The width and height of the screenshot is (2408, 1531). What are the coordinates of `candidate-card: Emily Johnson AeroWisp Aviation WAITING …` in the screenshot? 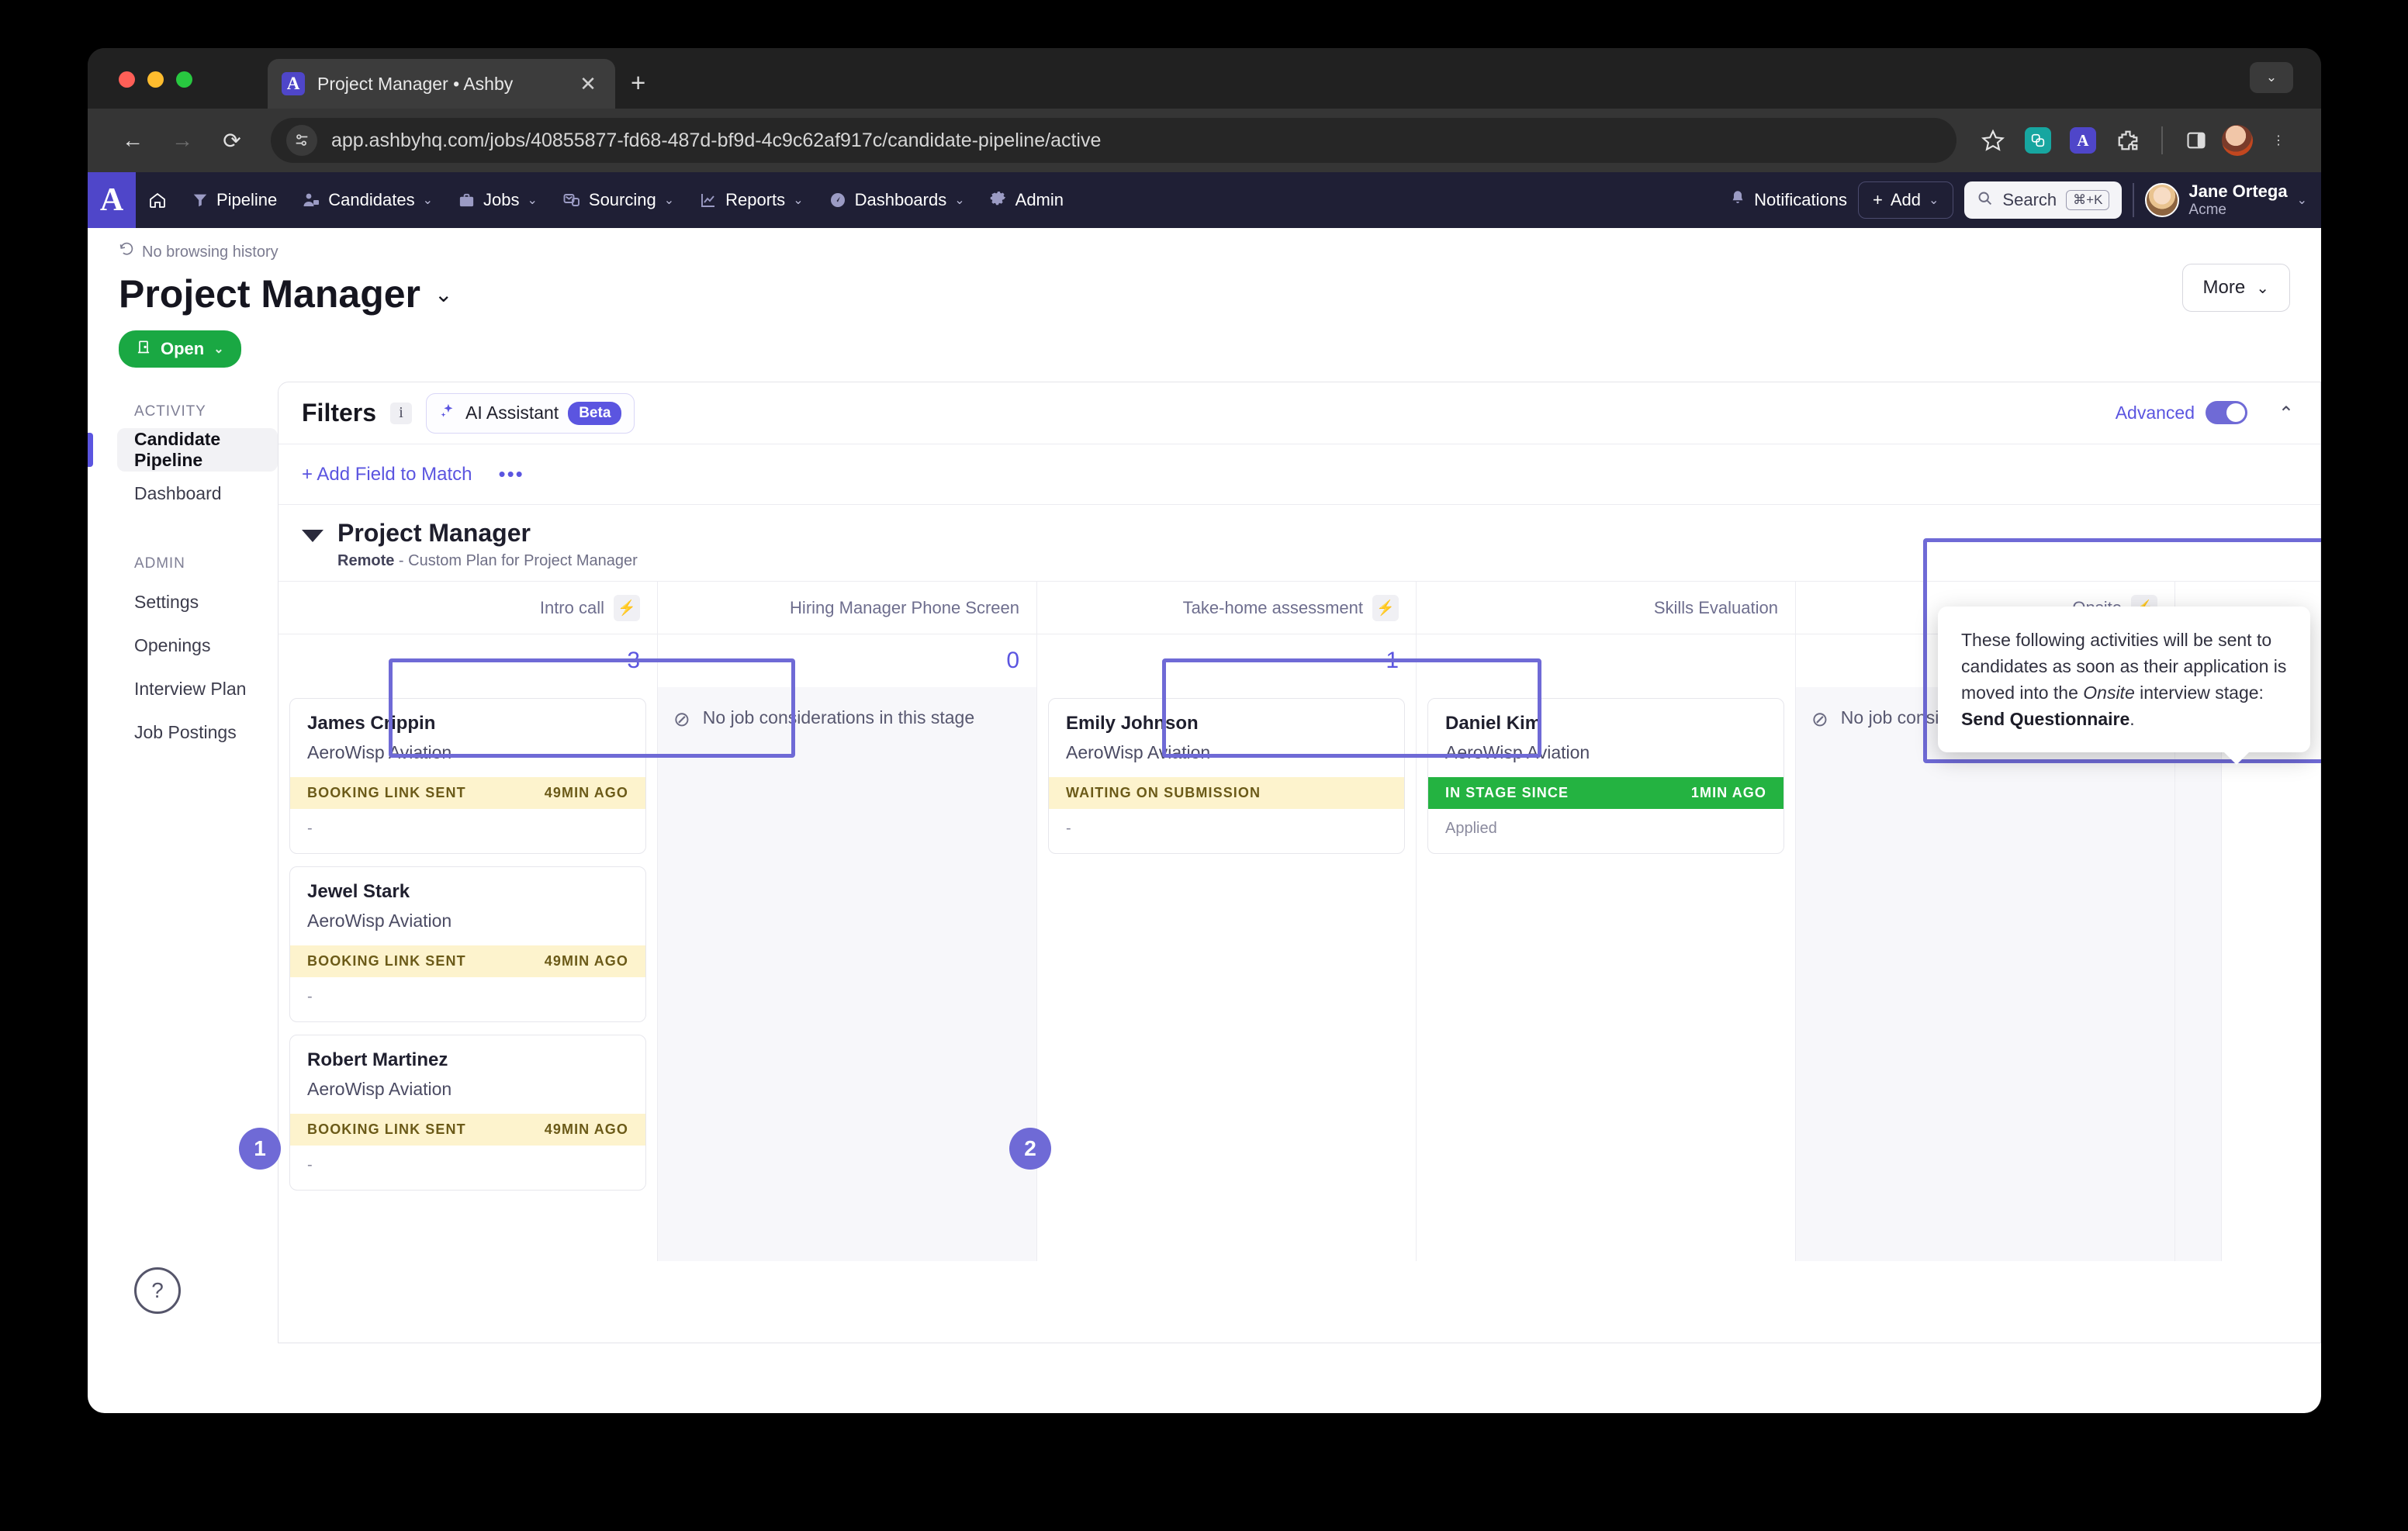 It's located at (1226, 776).